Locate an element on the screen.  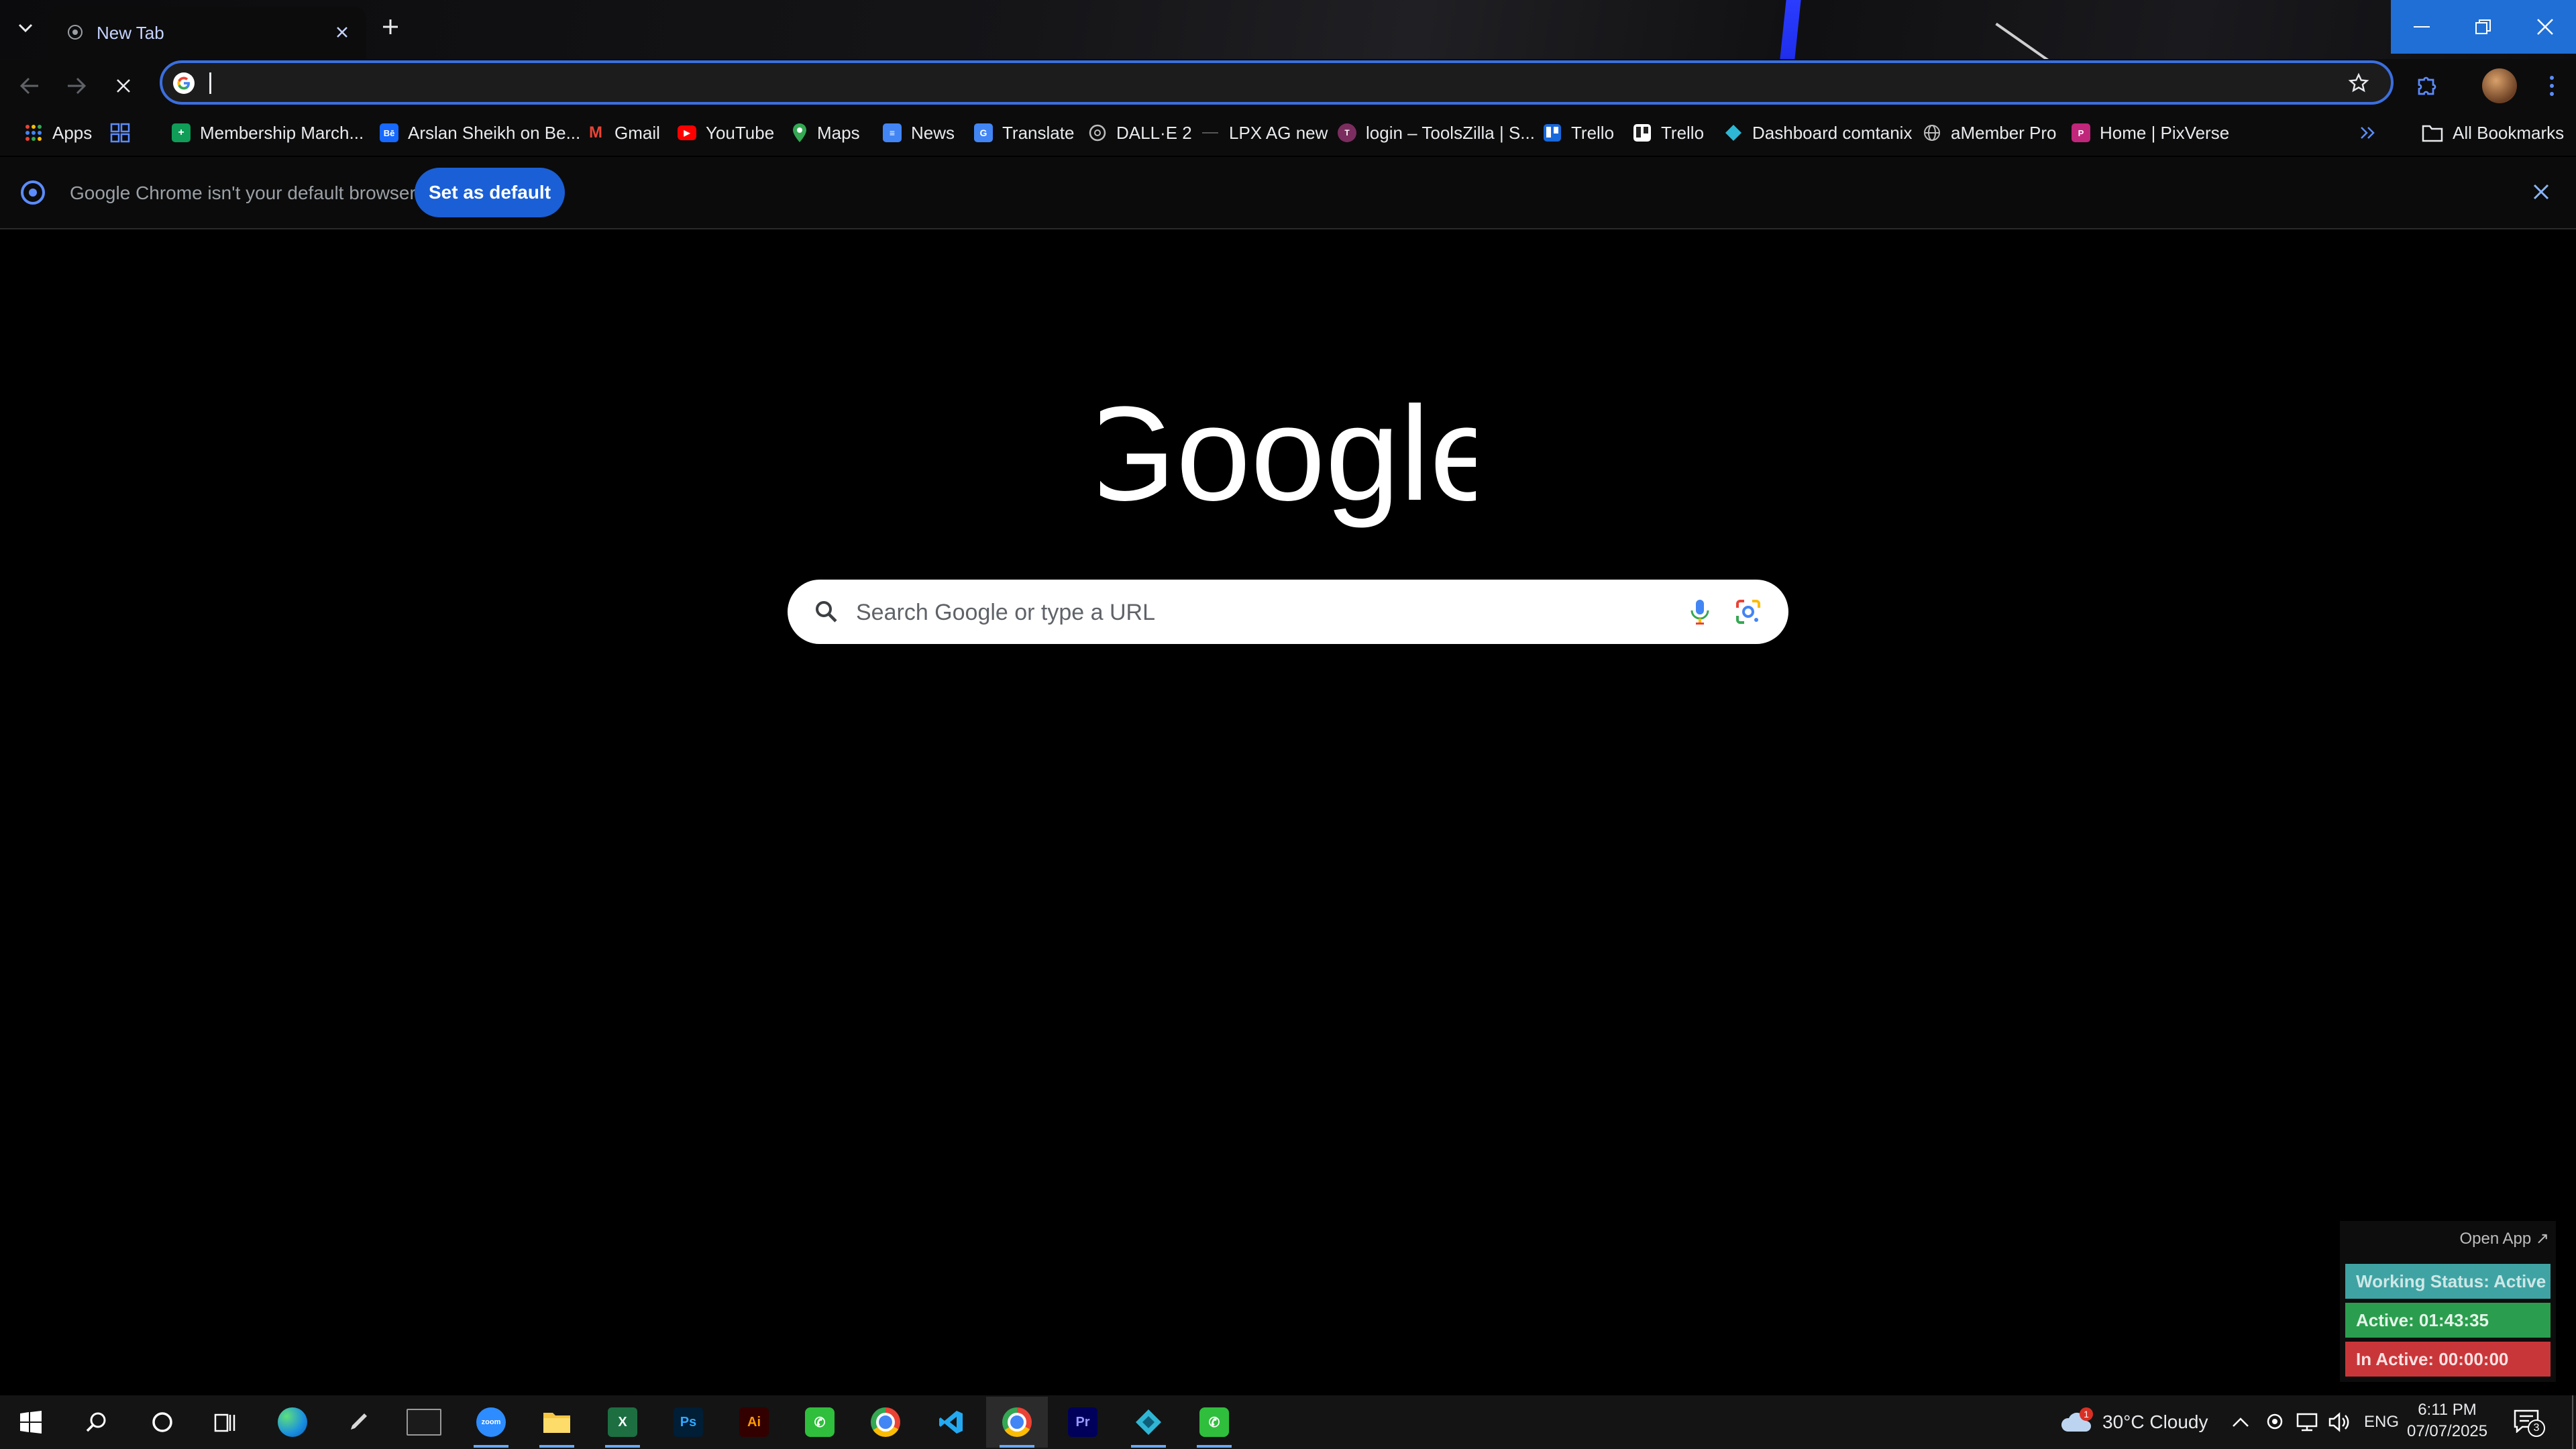
taskbar-app-terminal is located at coordinates (424, 1422).